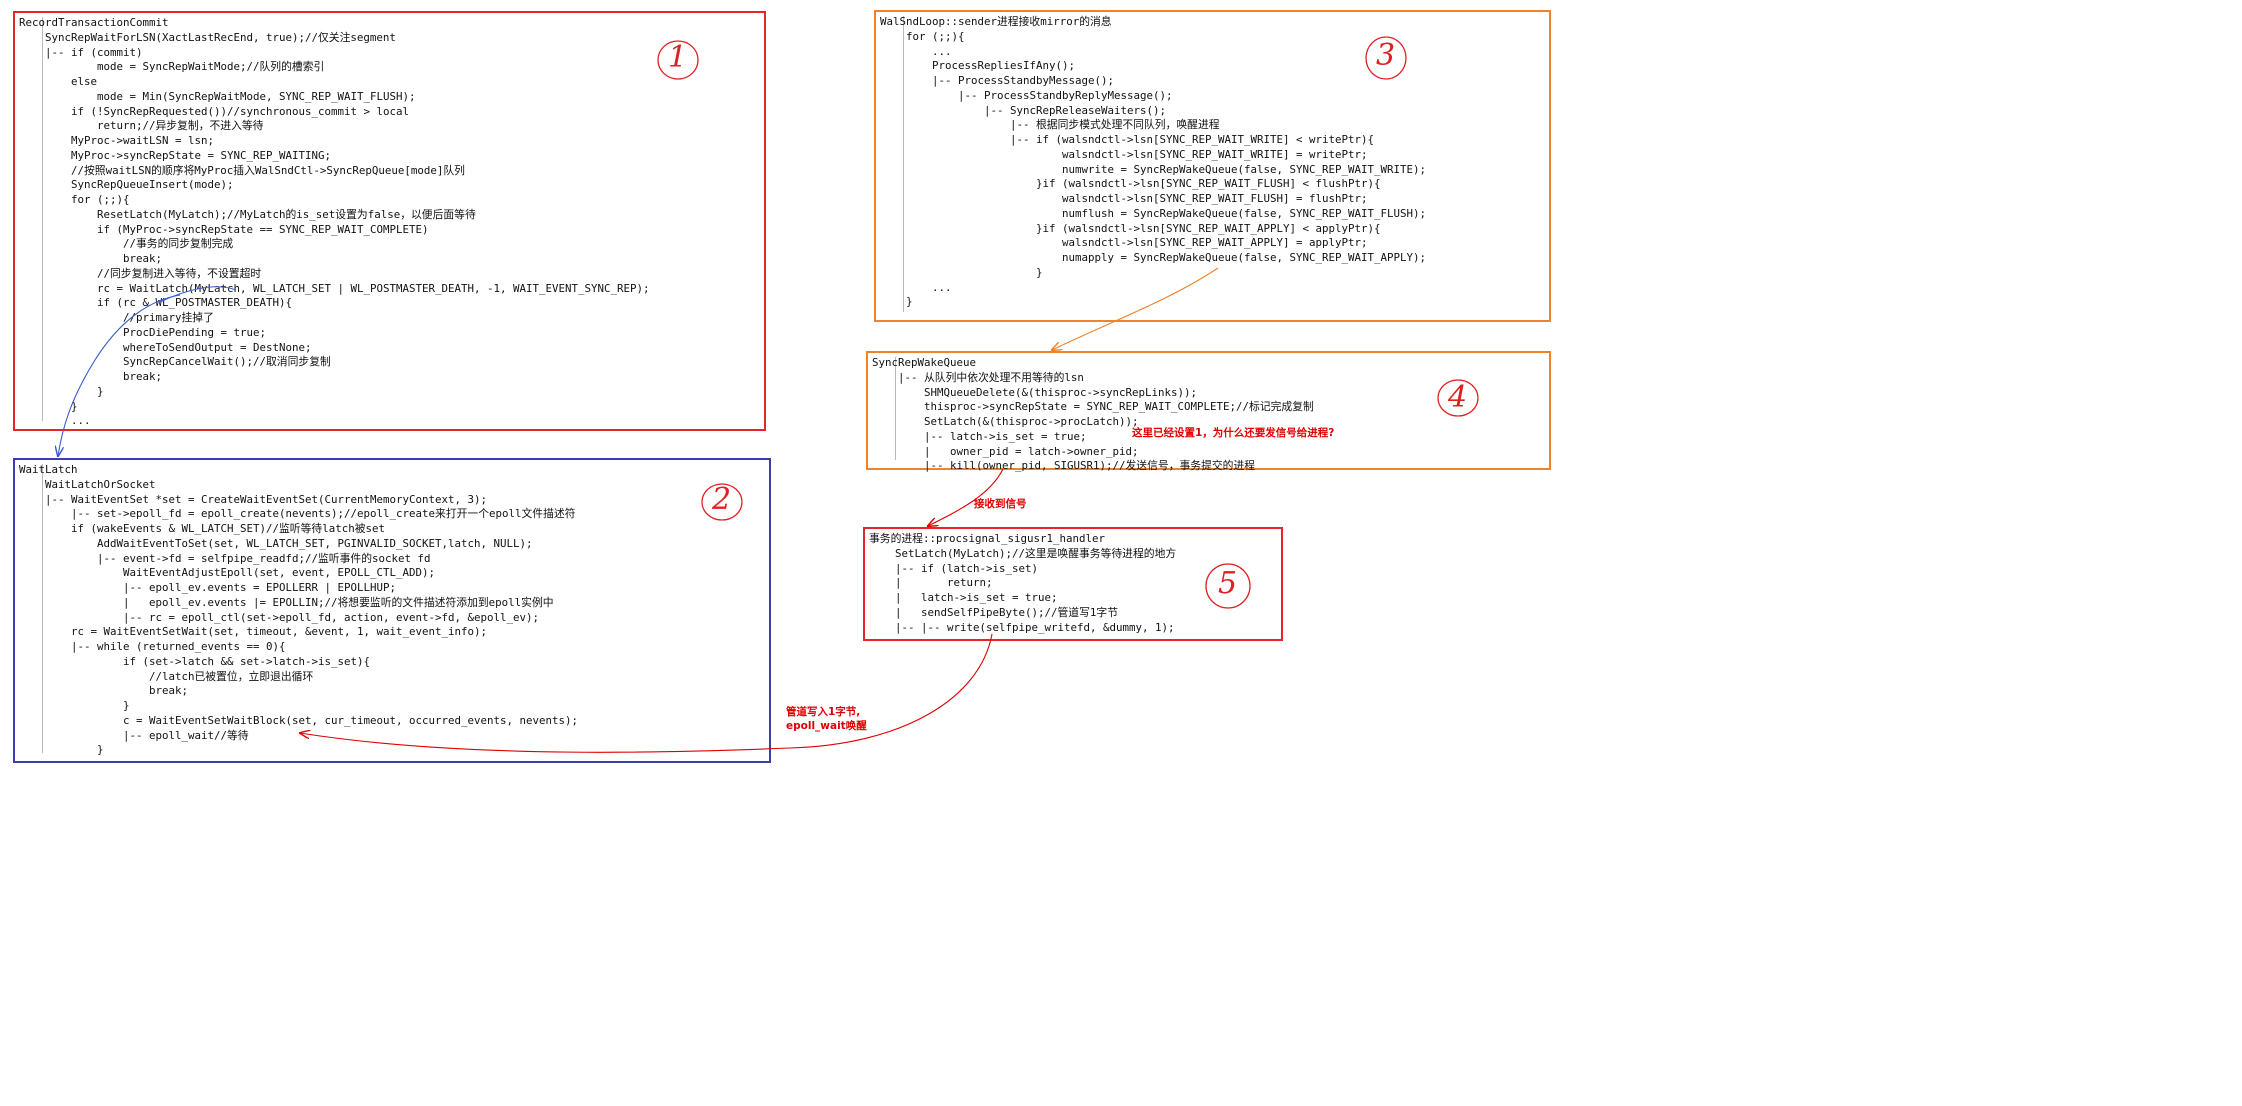  Describe the element at coordinates (646, 693) in the screenshot. I see `arrow-box5-to-epoll-wait` at that location.